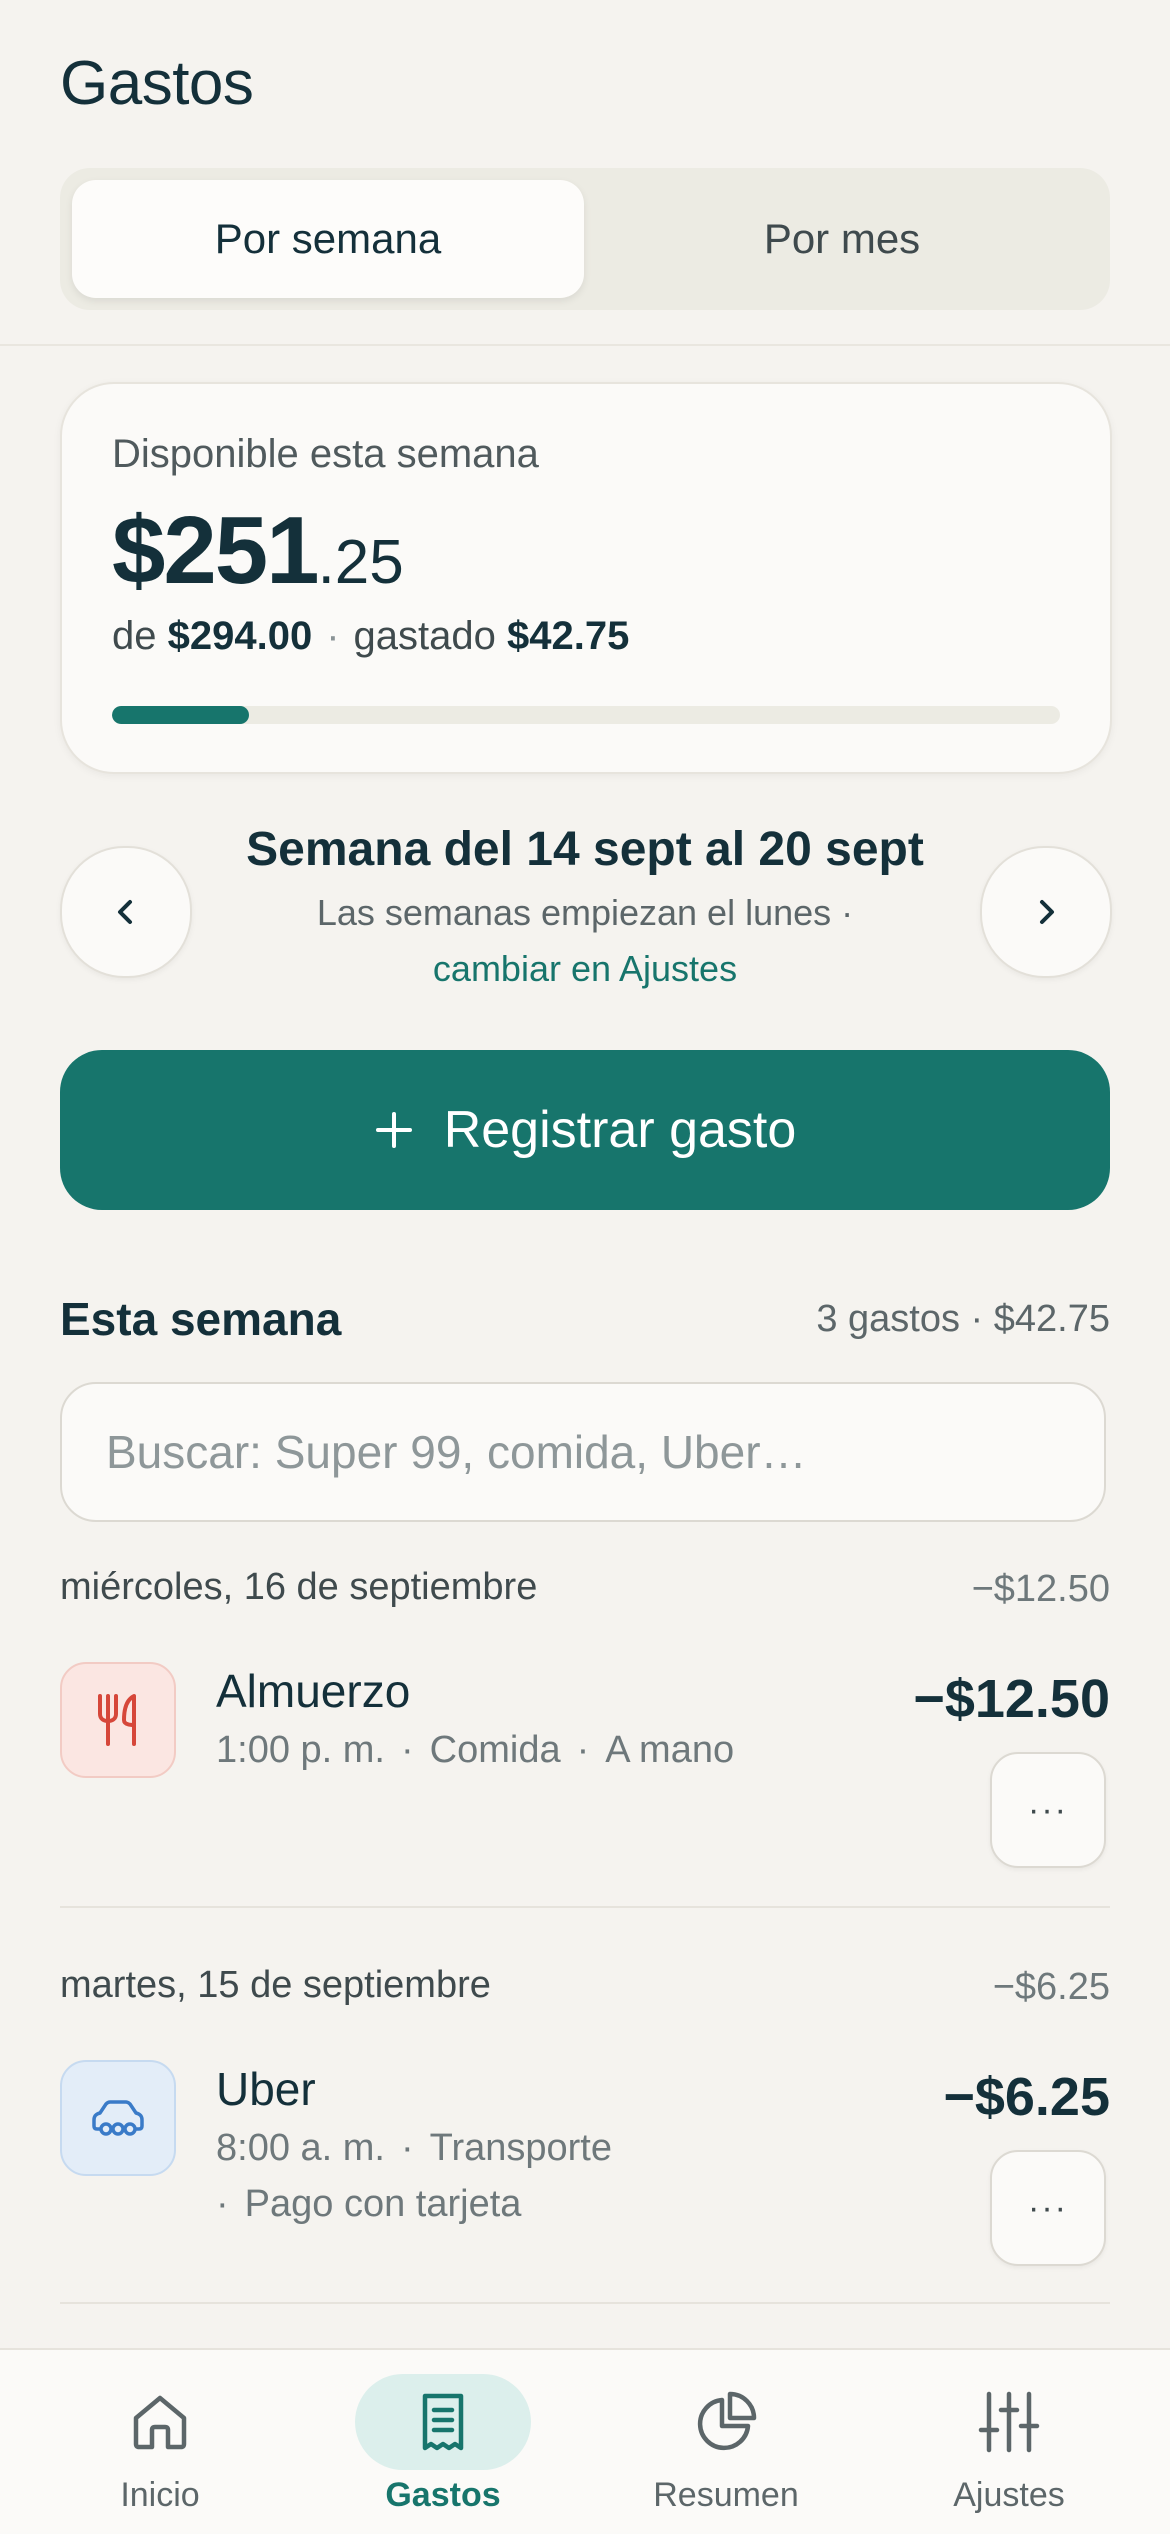 This screenshot has height=2534, width=1170. What do you see at coordinates (160, 2495) in the screenshot?
I see `tab-label: Inicio` at bounding box center [160, 2495].